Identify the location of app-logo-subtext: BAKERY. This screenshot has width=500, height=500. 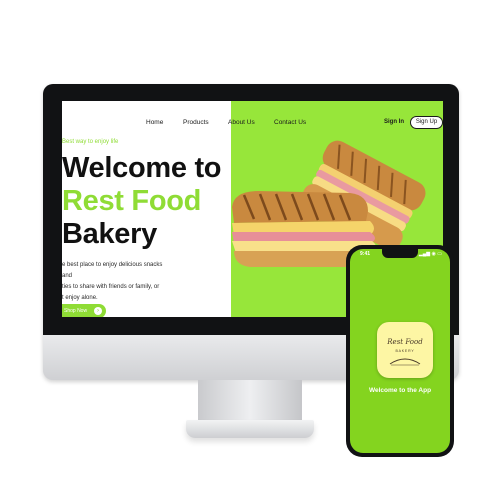
(405, 351).